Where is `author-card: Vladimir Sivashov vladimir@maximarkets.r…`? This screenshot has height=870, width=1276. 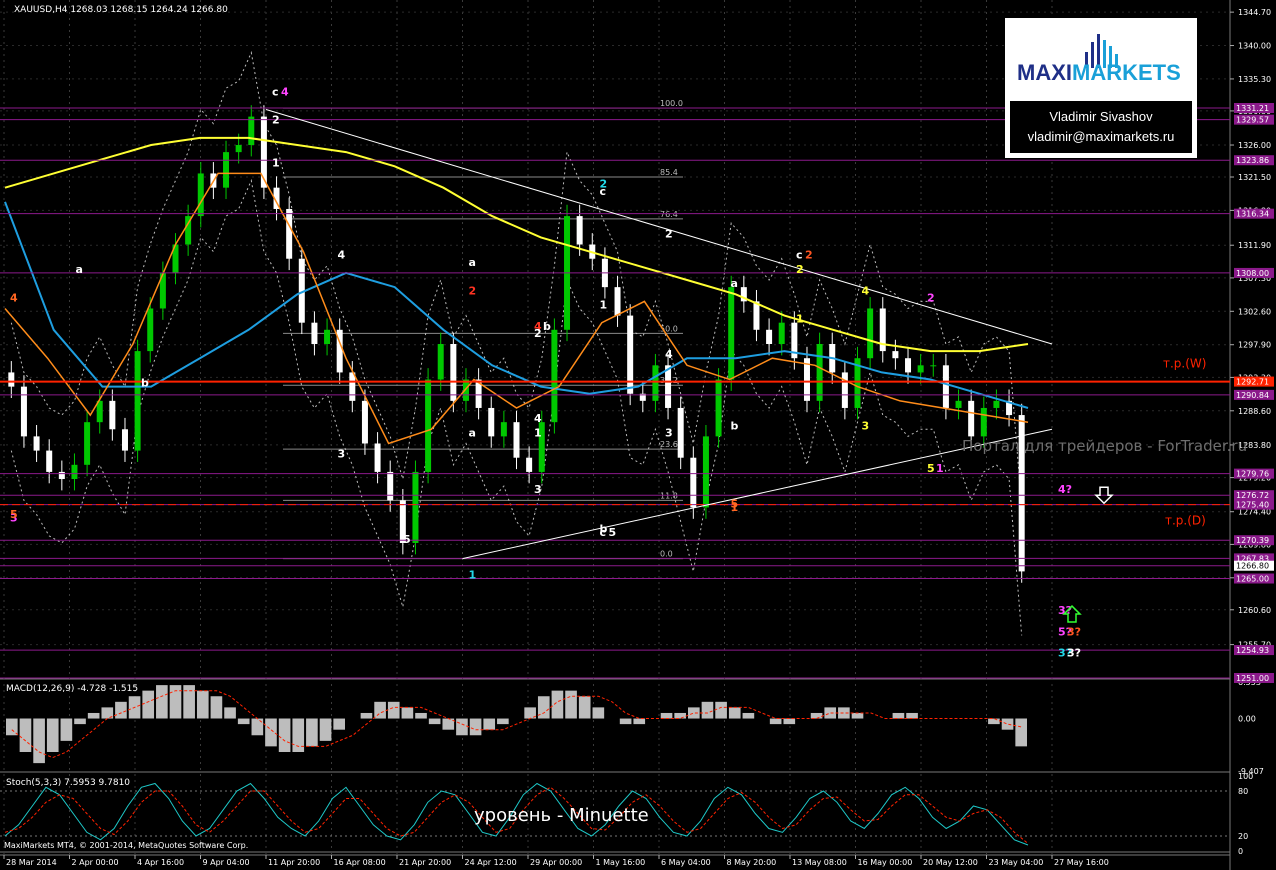 author-card: Vladimir Sivashov vladimir@maximarkets.r… is located at coordinates (1101, 127).